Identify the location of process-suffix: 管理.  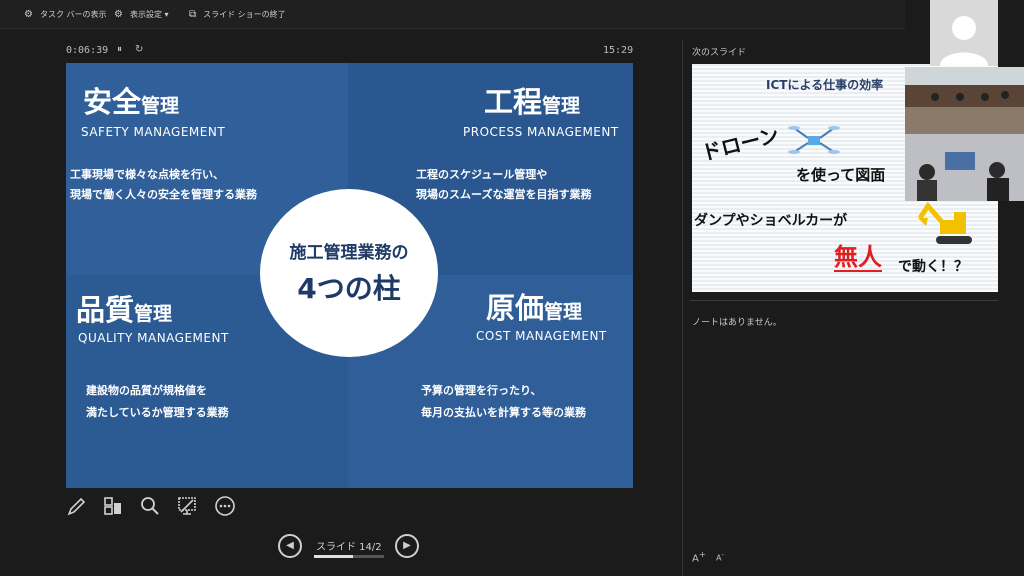
(561, 106).